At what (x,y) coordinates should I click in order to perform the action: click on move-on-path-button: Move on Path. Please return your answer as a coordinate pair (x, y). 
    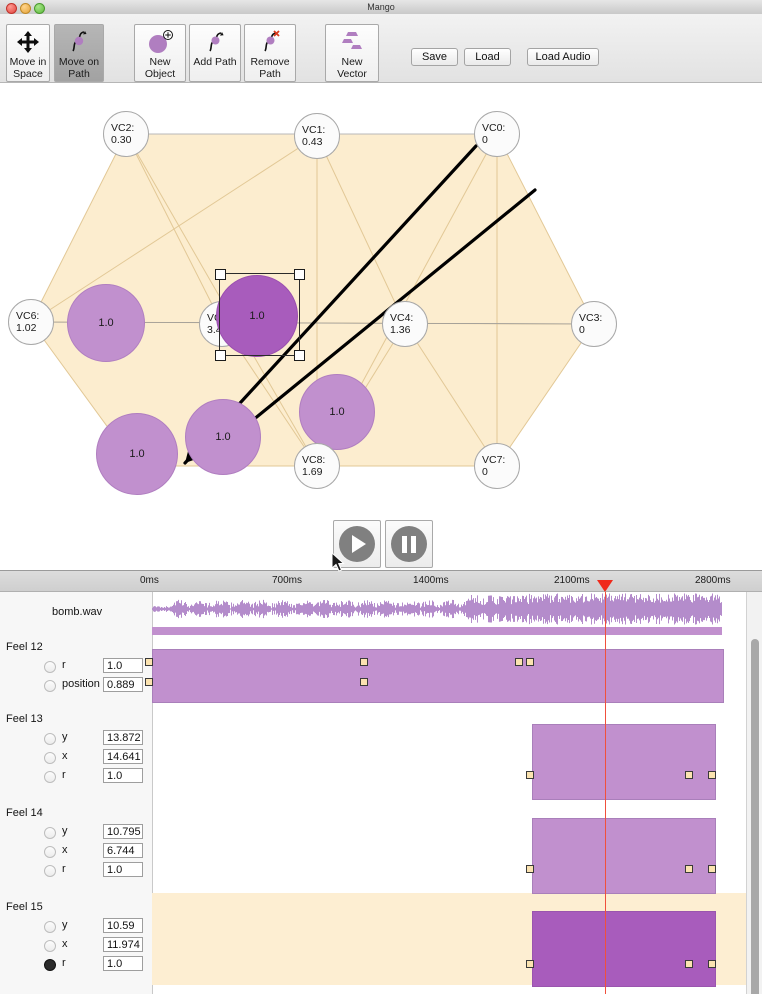
    Looking at the image, I should click on (79, 53).